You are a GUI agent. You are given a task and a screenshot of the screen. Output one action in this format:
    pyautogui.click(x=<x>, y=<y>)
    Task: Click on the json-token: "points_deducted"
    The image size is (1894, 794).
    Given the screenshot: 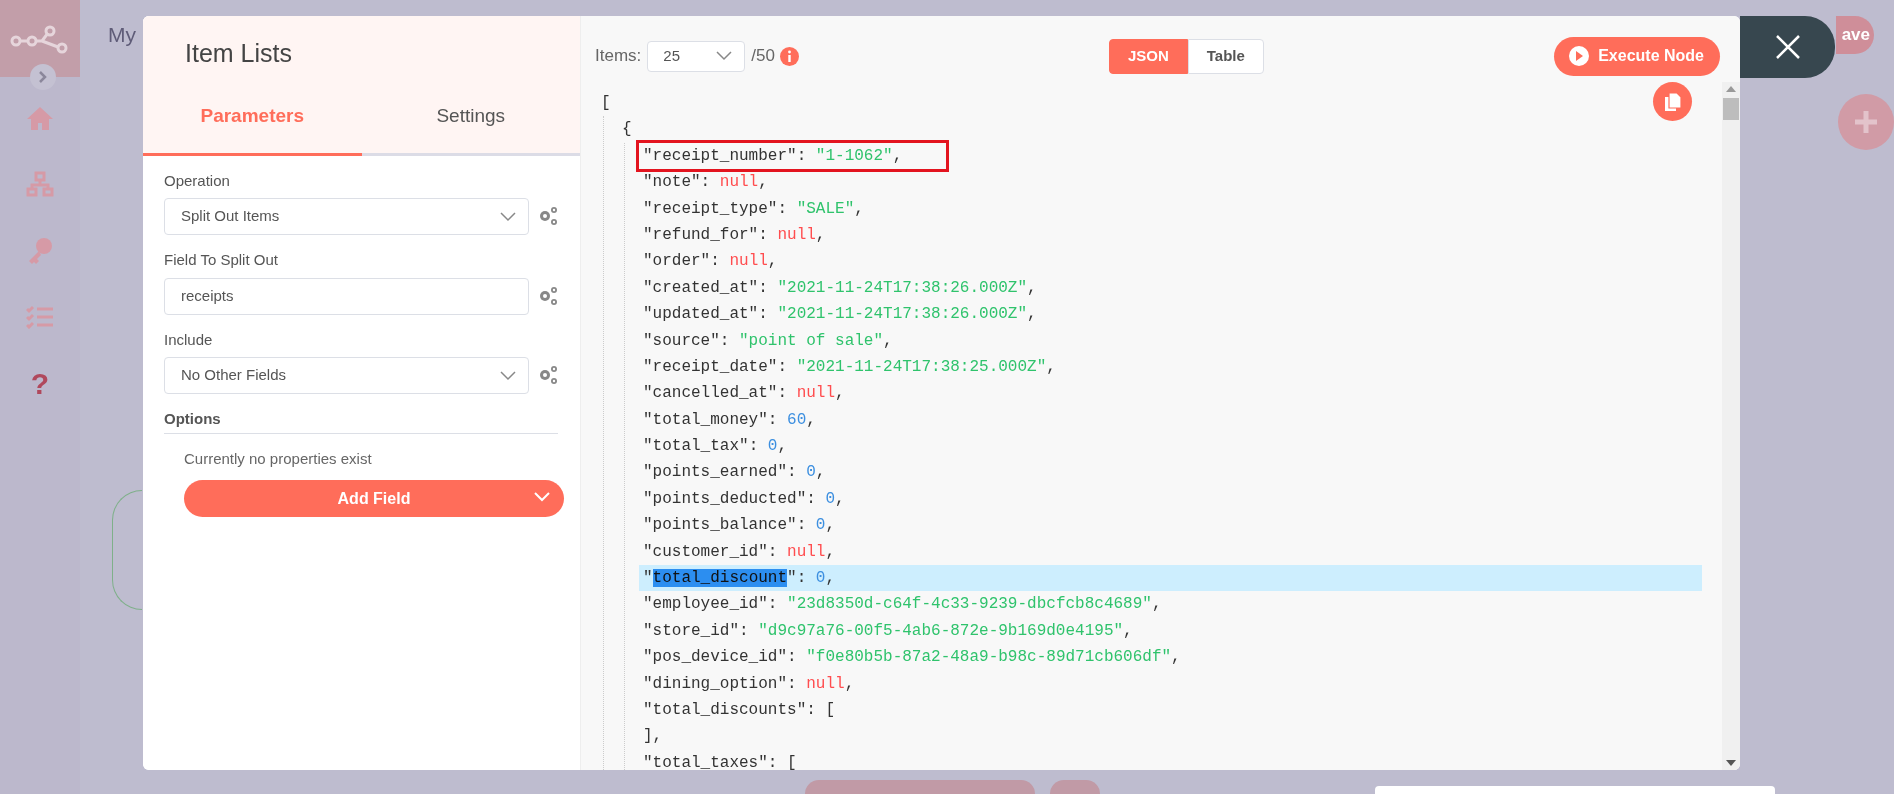 What is the action you would take?
    pyautogui.click(x=725, y=498)
    